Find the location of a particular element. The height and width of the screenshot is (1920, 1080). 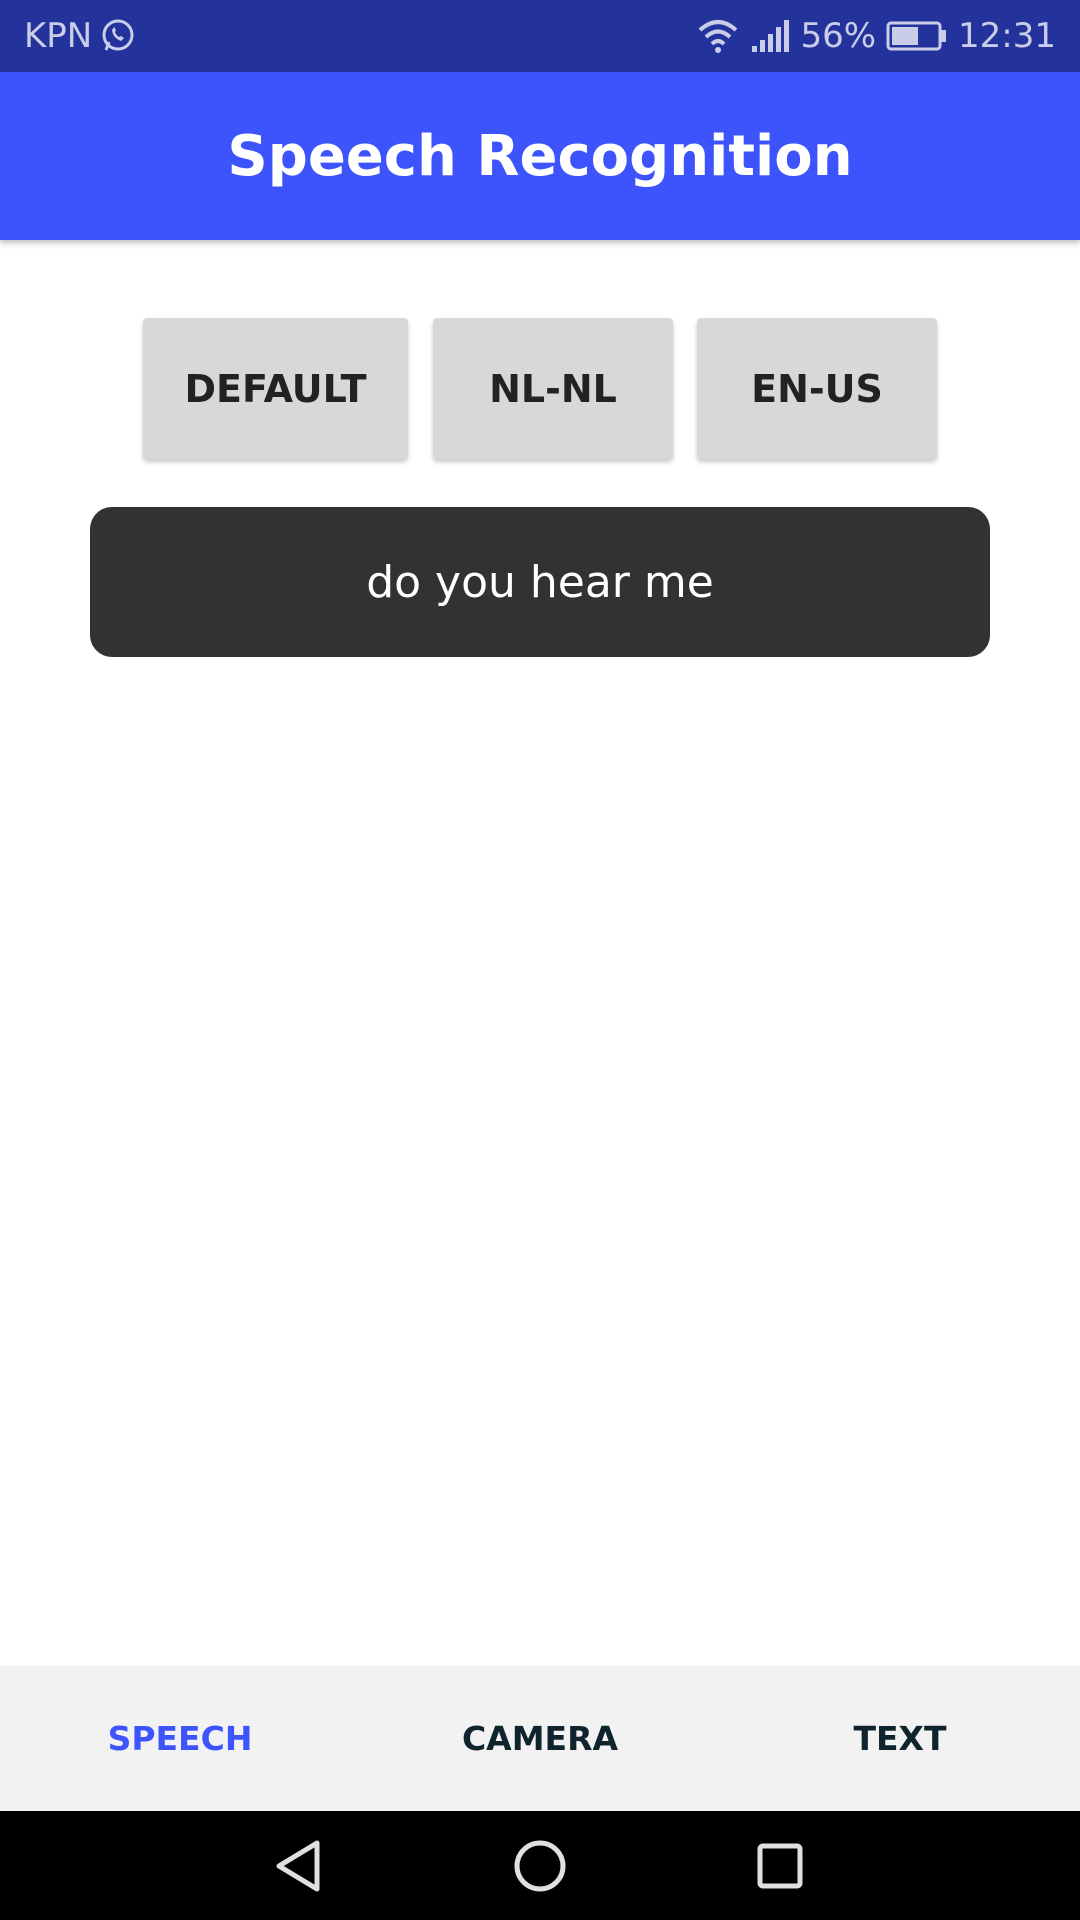

signal-icon is located at coordinates (770, 36).